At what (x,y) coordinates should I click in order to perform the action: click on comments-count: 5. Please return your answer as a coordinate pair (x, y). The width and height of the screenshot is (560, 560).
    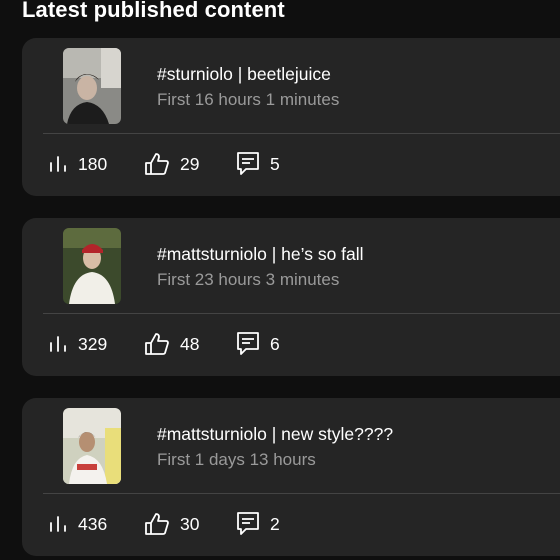
    Looking at the image, I should click on (275, 163).